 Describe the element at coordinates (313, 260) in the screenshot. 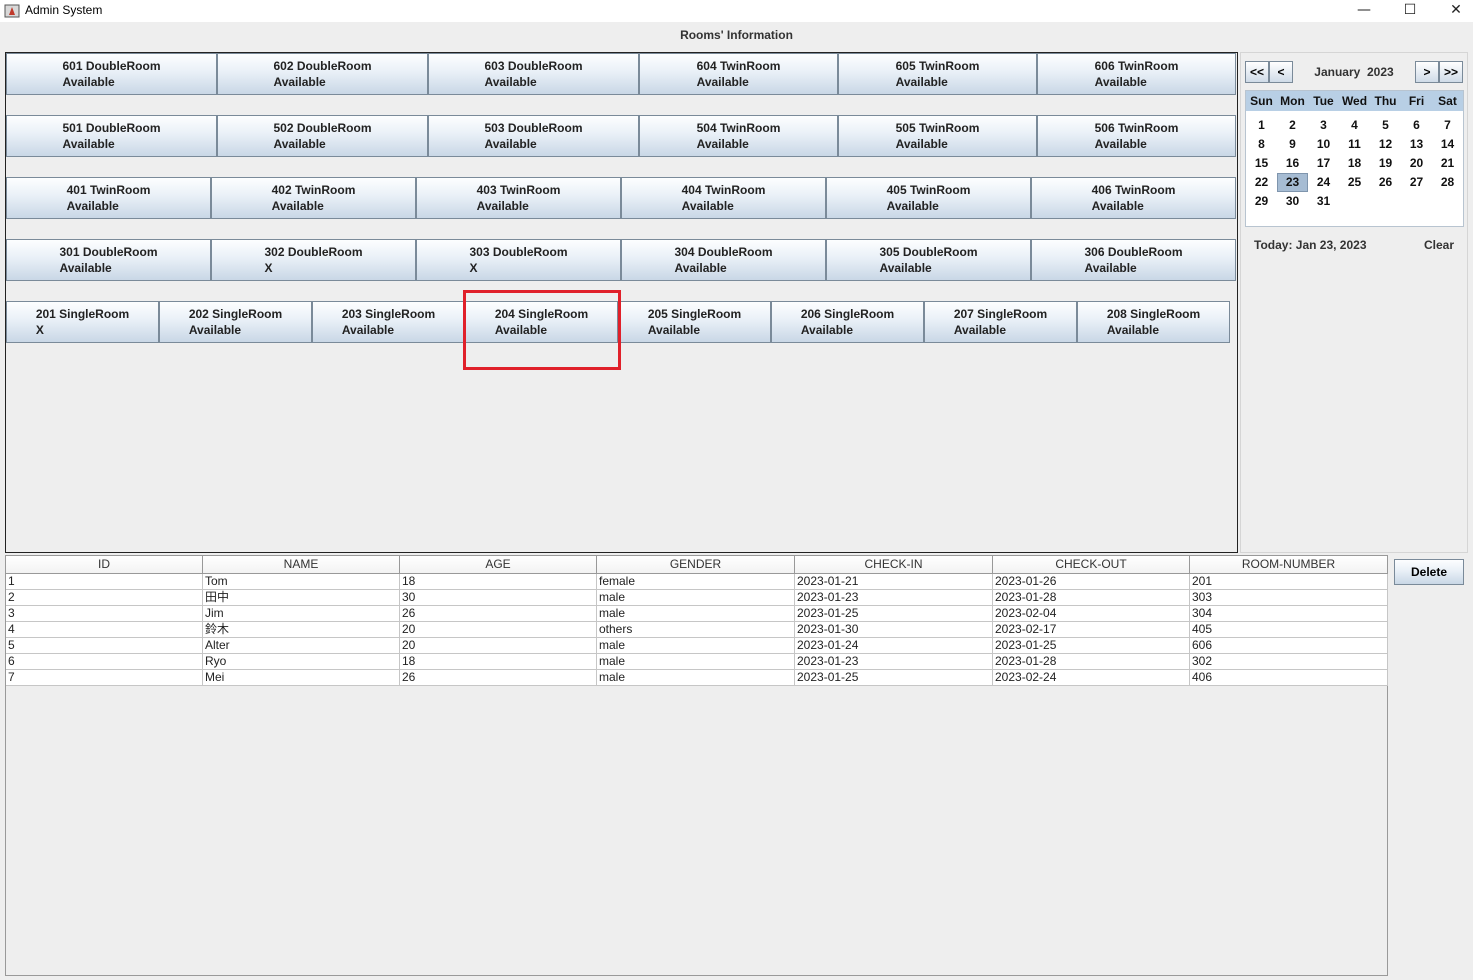

I see `room-button: 302 DoubleRoom X` at that location.